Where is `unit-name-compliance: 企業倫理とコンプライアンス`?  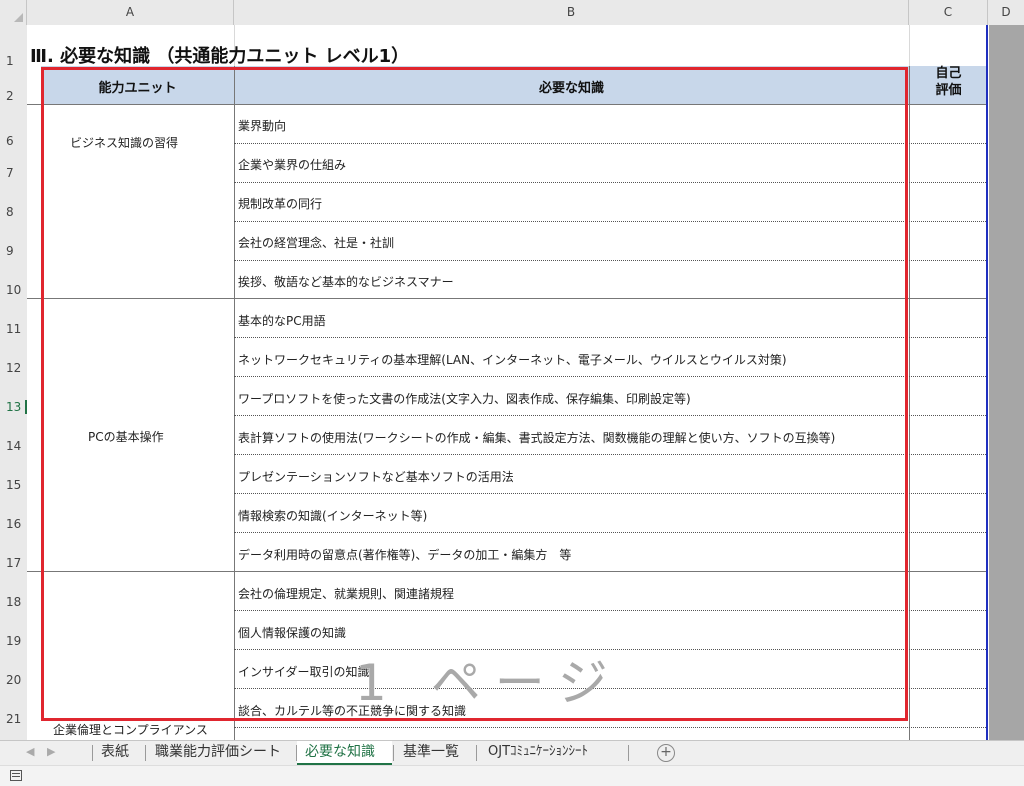
unit-name-compliance: 企業倫理とコンプライアンス is located at coordinates (130, 729).